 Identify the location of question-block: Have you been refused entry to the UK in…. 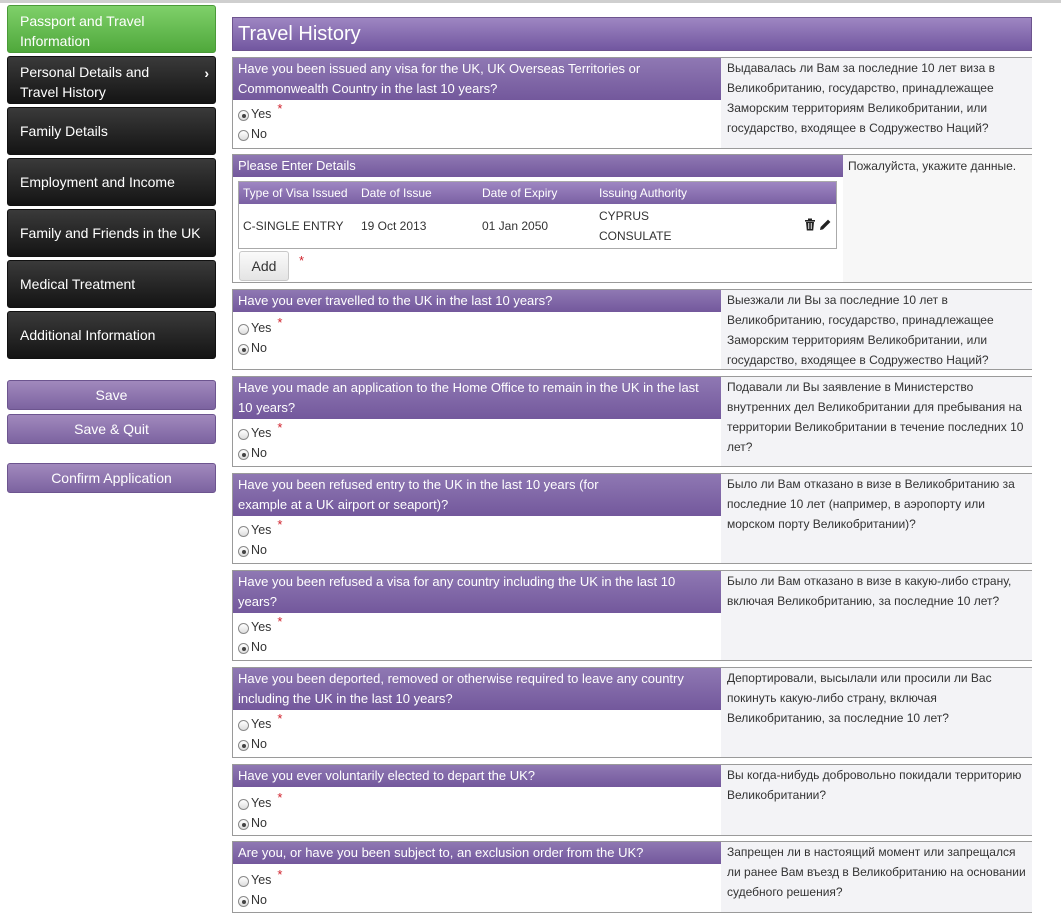
(632, 518).